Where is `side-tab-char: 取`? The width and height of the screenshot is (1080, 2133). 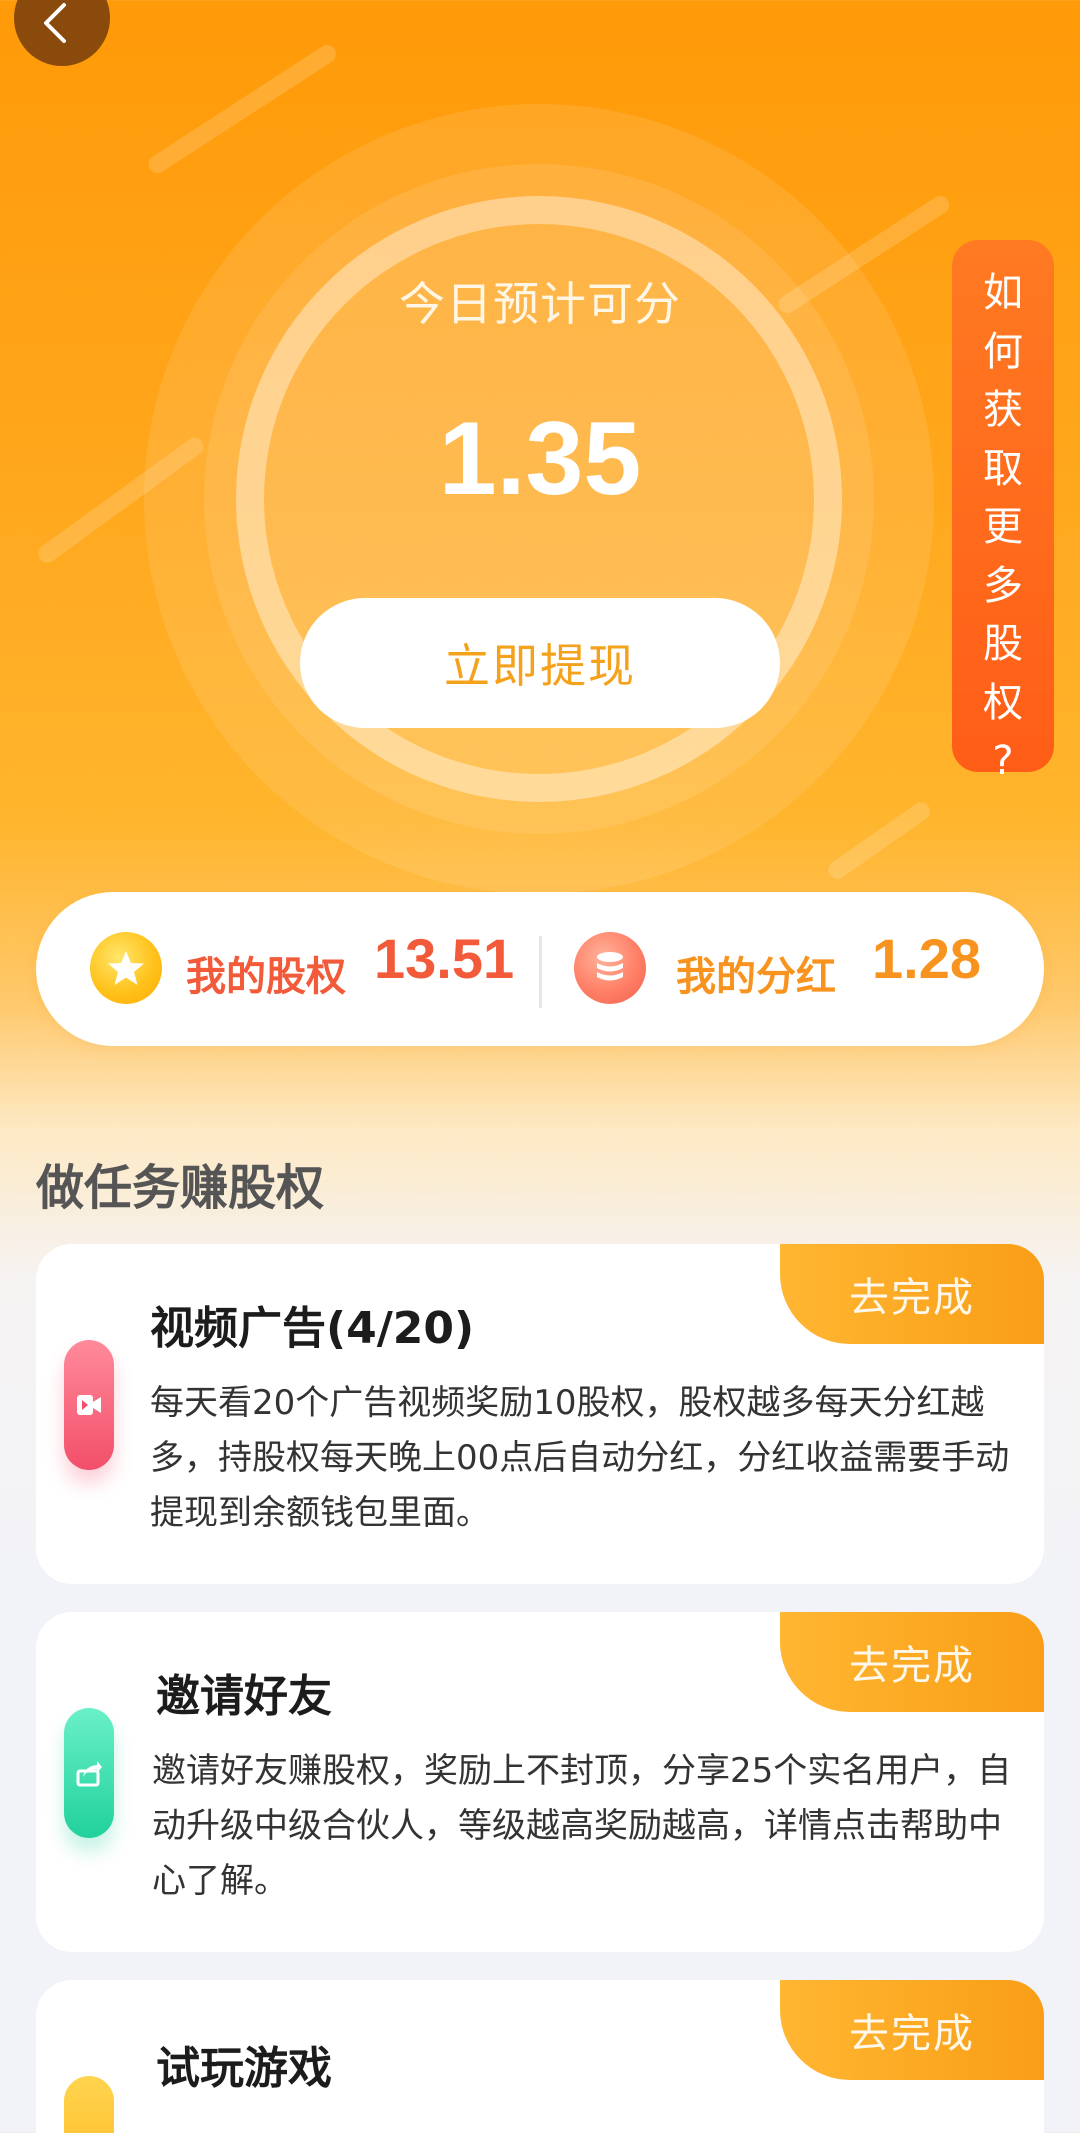 side-tab-char: 取 is located at coordinates (1003, 468).